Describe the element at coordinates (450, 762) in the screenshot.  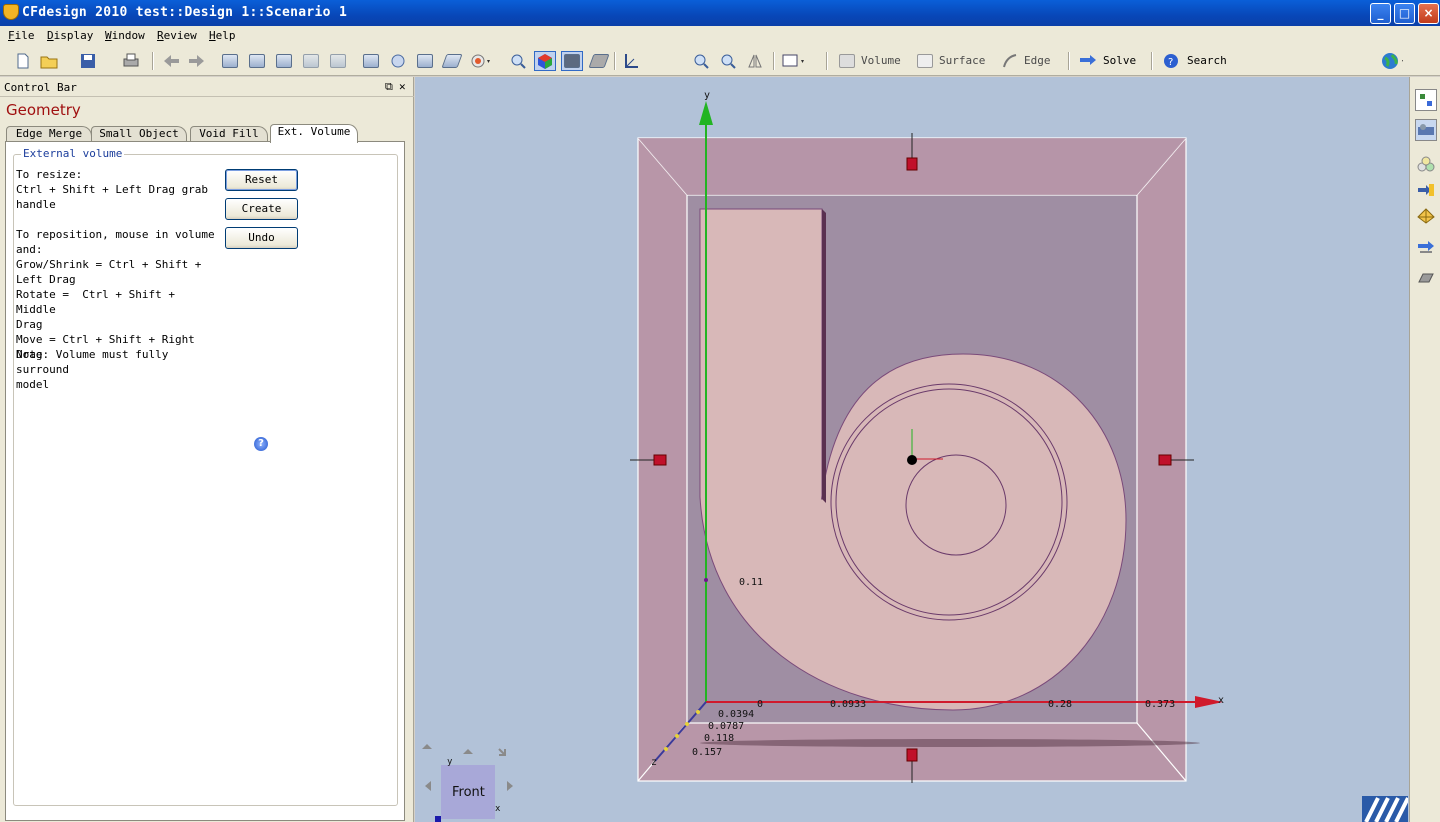
I see `view-cube-y-label: y` at that location.